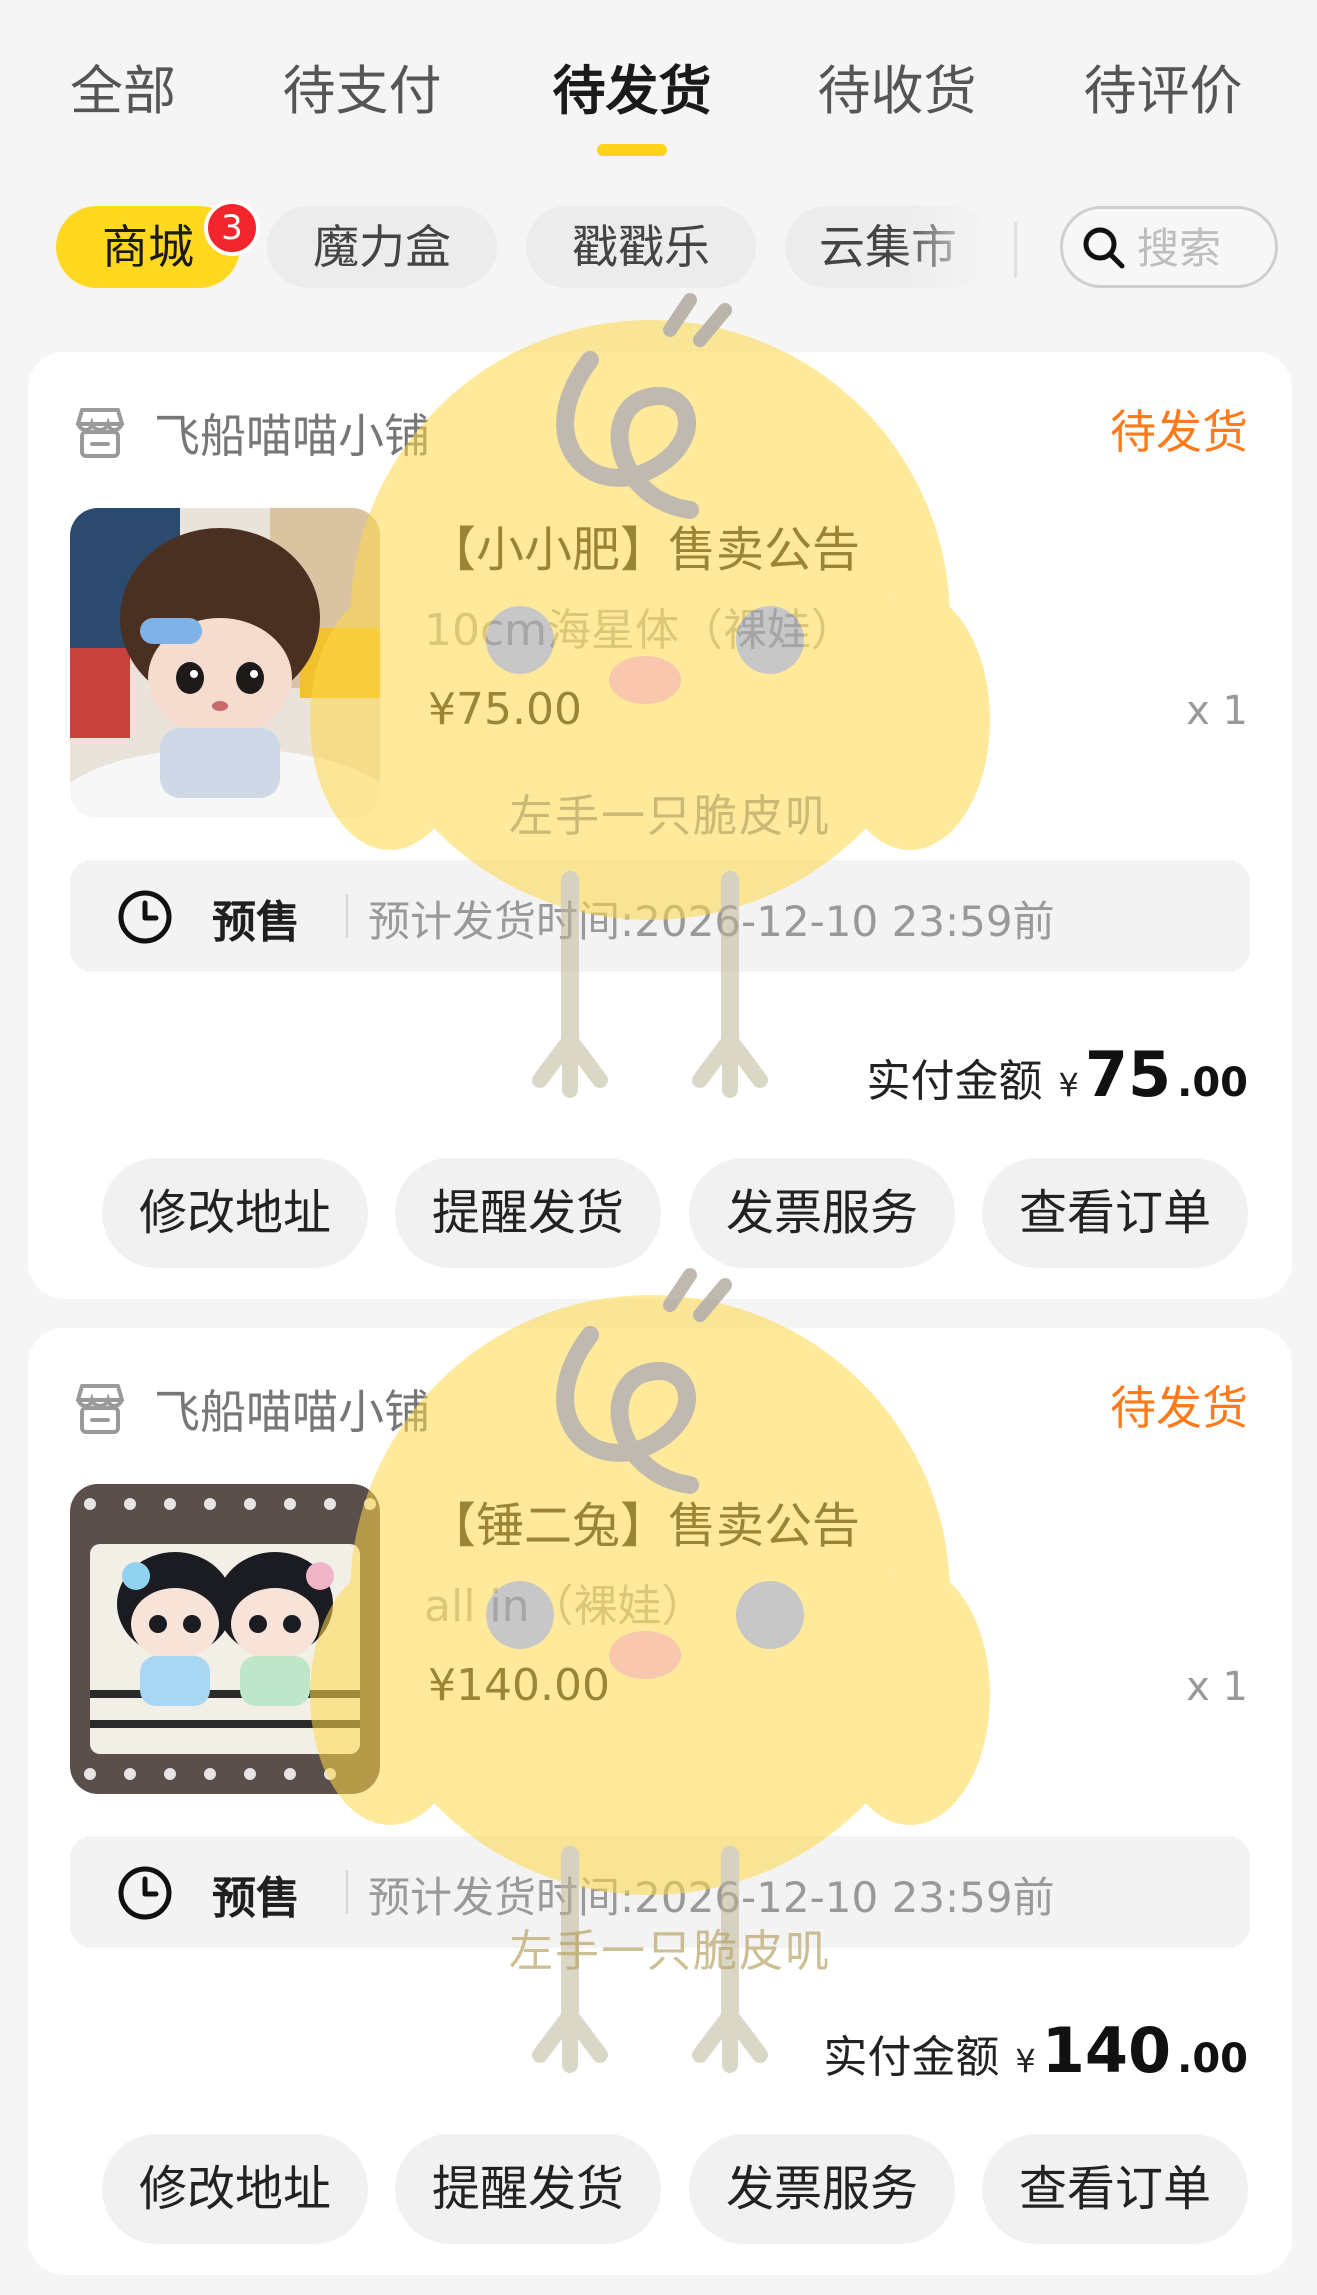 This screenshot has width=1317, height=2295. Describe the element at coordinates (123, 92) in the screenshot. I see `tab-all: 全部` at that location.